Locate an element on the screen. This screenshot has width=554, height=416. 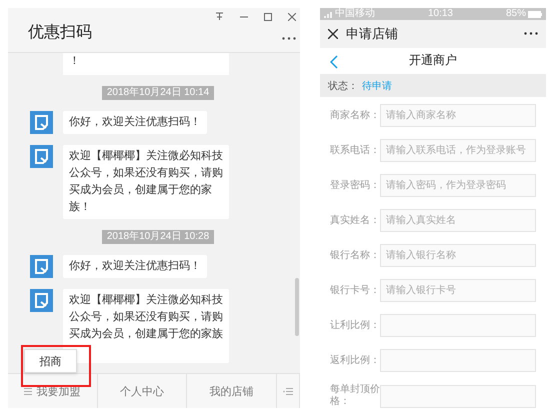
timestamp: 2018年10月24日 10:14 is located at coordinates (158, 93).